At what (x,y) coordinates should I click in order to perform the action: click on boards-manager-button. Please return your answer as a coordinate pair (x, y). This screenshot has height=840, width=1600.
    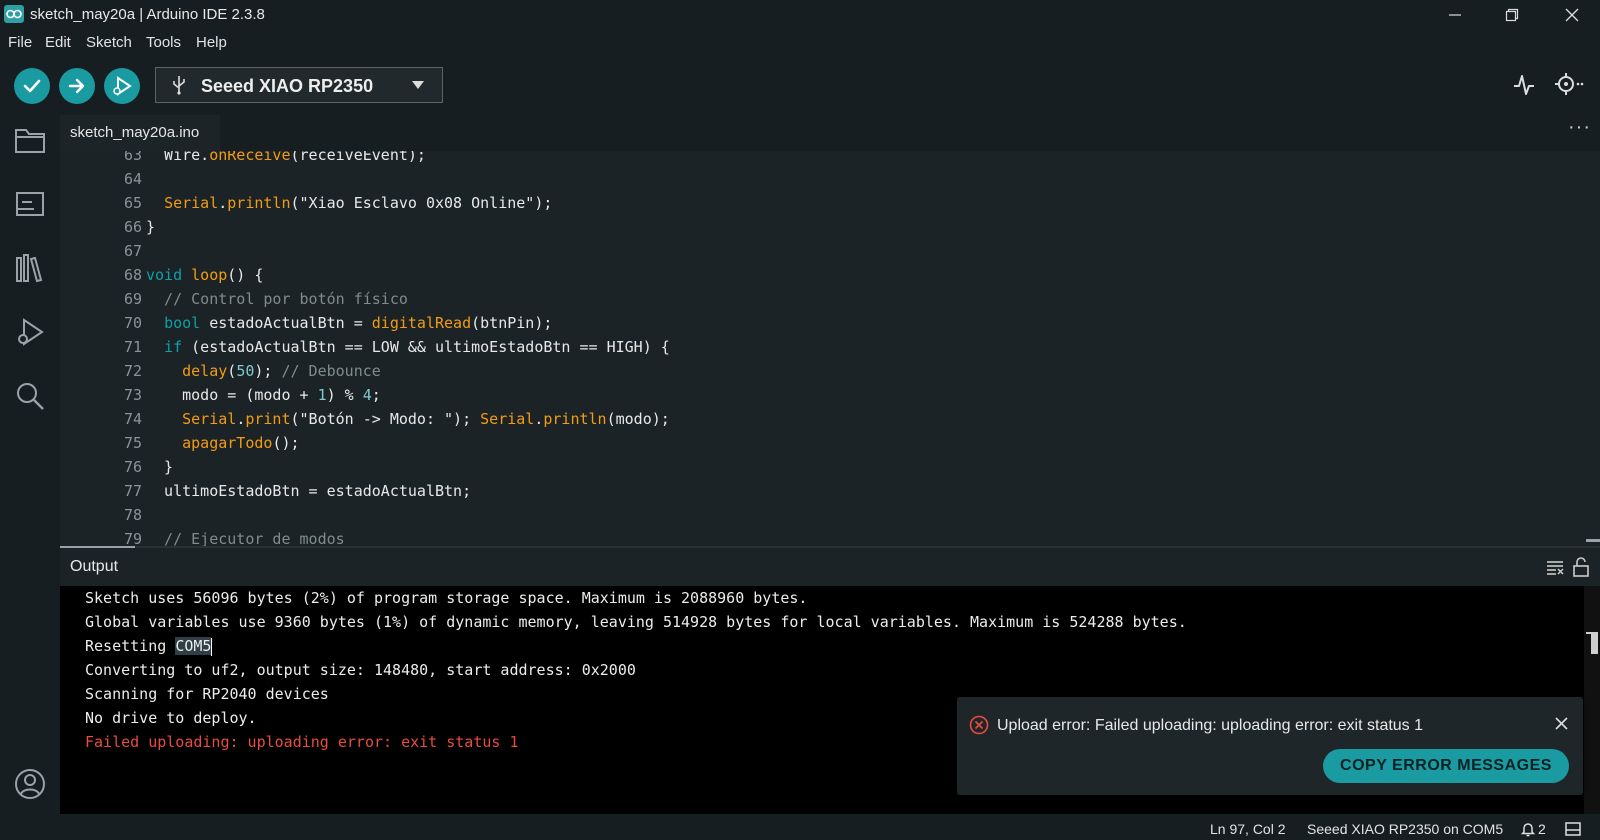
    Looking at the image, I should click on (30, 204).